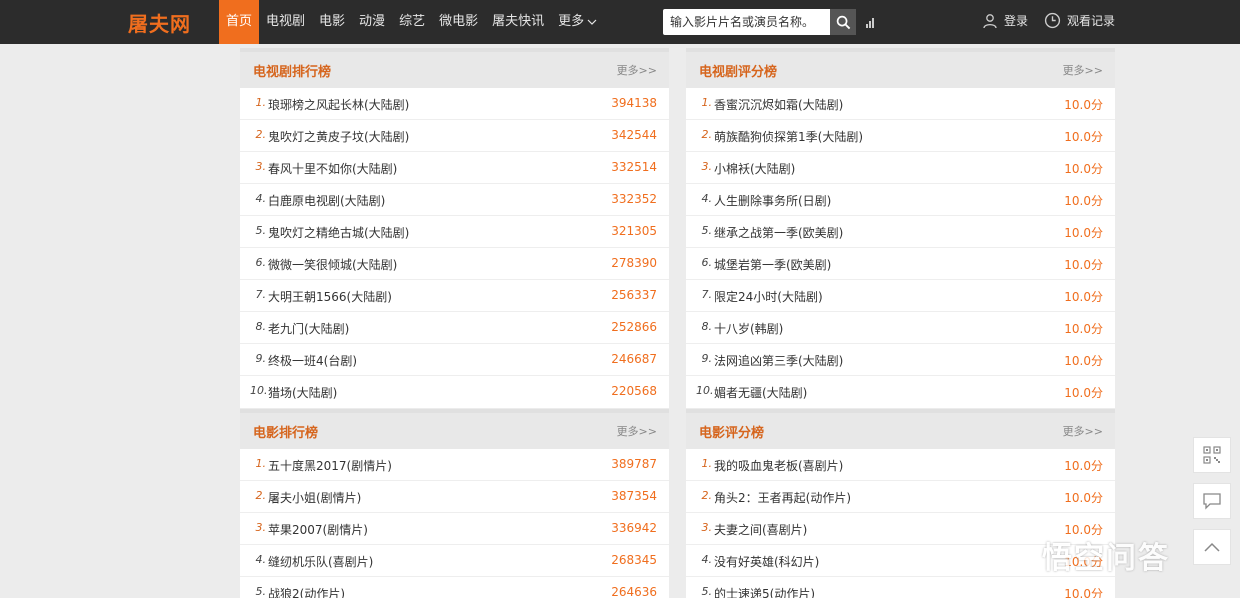  What do you see at coordinates (312, 360) in the screenshot?
I see `item-title: 终极一班4(台剧)` at bounding box center [312, 360].